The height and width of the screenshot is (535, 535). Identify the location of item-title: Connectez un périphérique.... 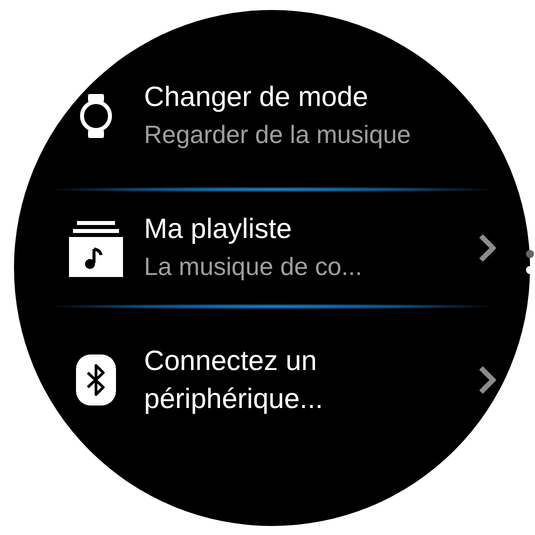
(234, 380).